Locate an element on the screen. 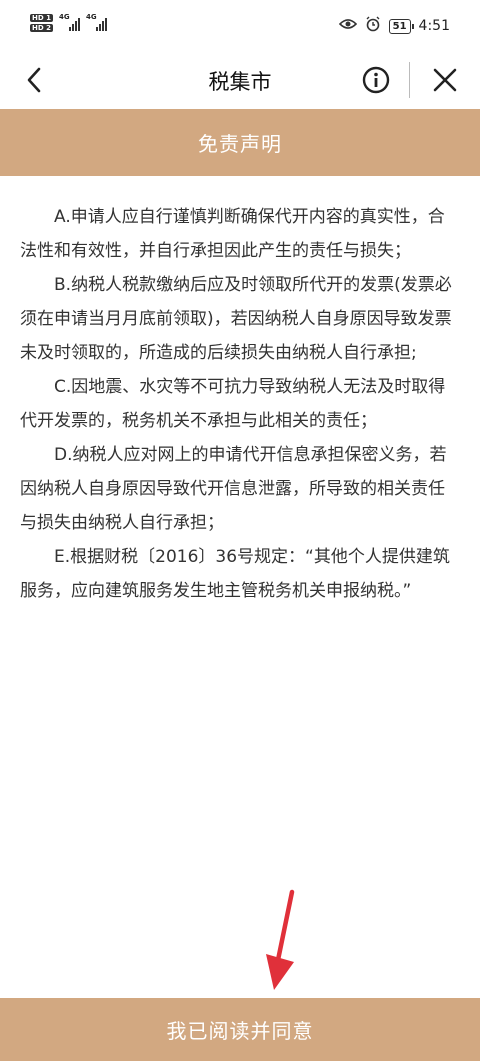  alarm-icon is located at coordinates (373, 26).